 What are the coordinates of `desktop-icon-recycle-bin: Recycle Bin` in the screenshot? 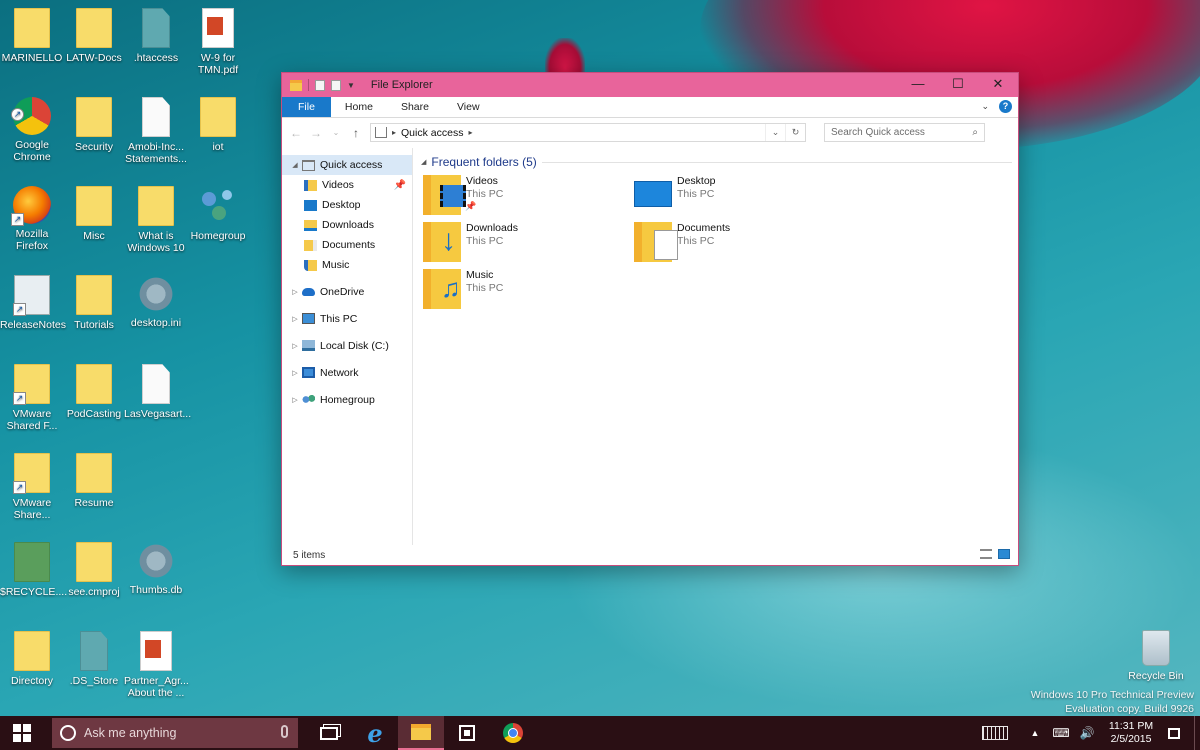 It's located at (1156, 656).